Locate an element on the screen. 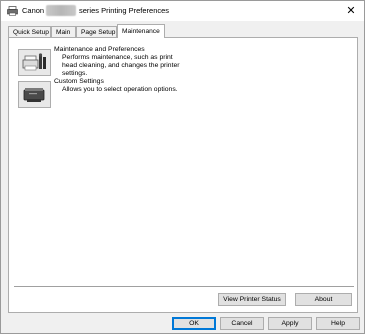 The height and width of the screenshot is (334, 365). maintenance-and-preferences-title: Maintenance and Preferences is located at coordinates (99, 49).